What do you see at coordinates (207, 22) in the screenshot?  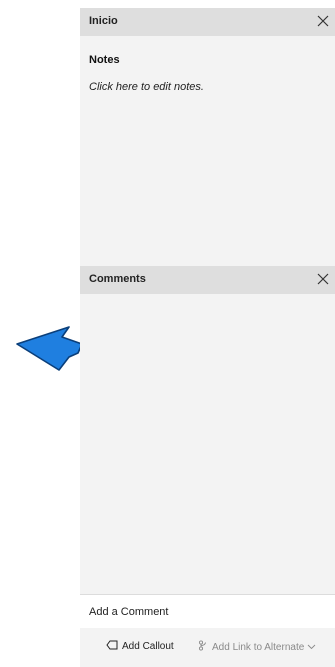 I see `notes-header: Inicio` at bounding box center [207, 22].